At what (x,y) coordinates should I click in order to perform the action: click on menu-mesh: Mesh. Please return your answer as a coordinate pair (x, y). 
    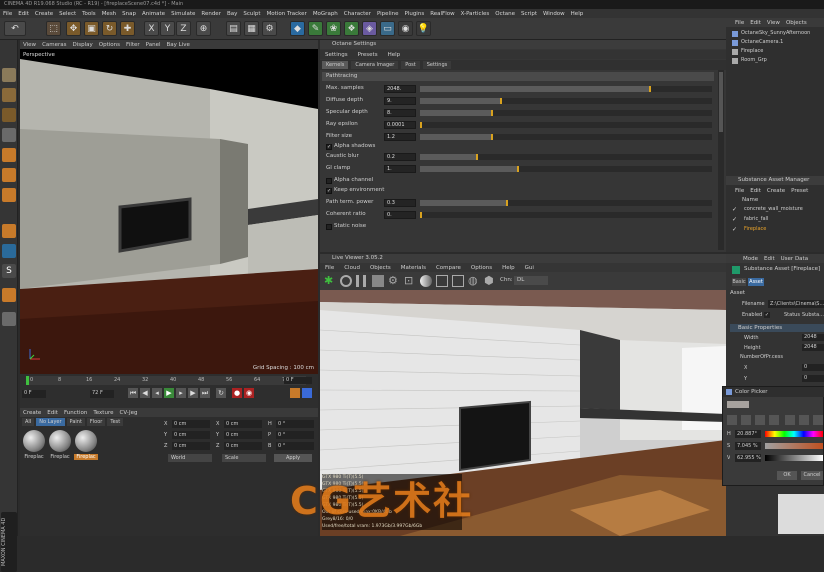
    Looking at the image, I should click on (109, 14).